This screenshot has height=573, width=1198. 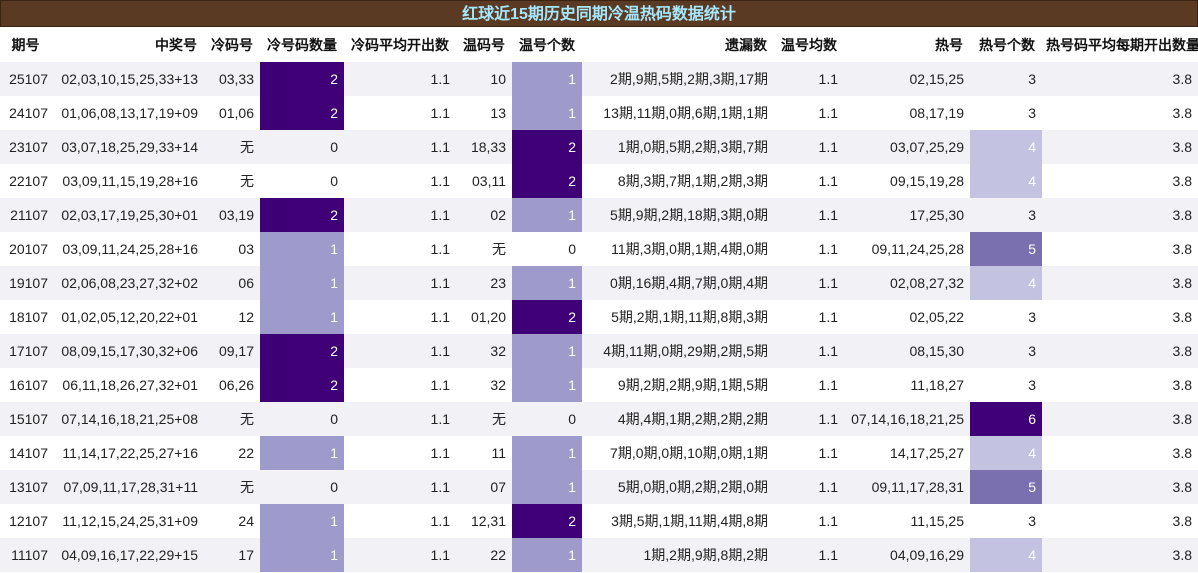 I want to click on cell-hot-count: 5, so click(x=1006, y=487).